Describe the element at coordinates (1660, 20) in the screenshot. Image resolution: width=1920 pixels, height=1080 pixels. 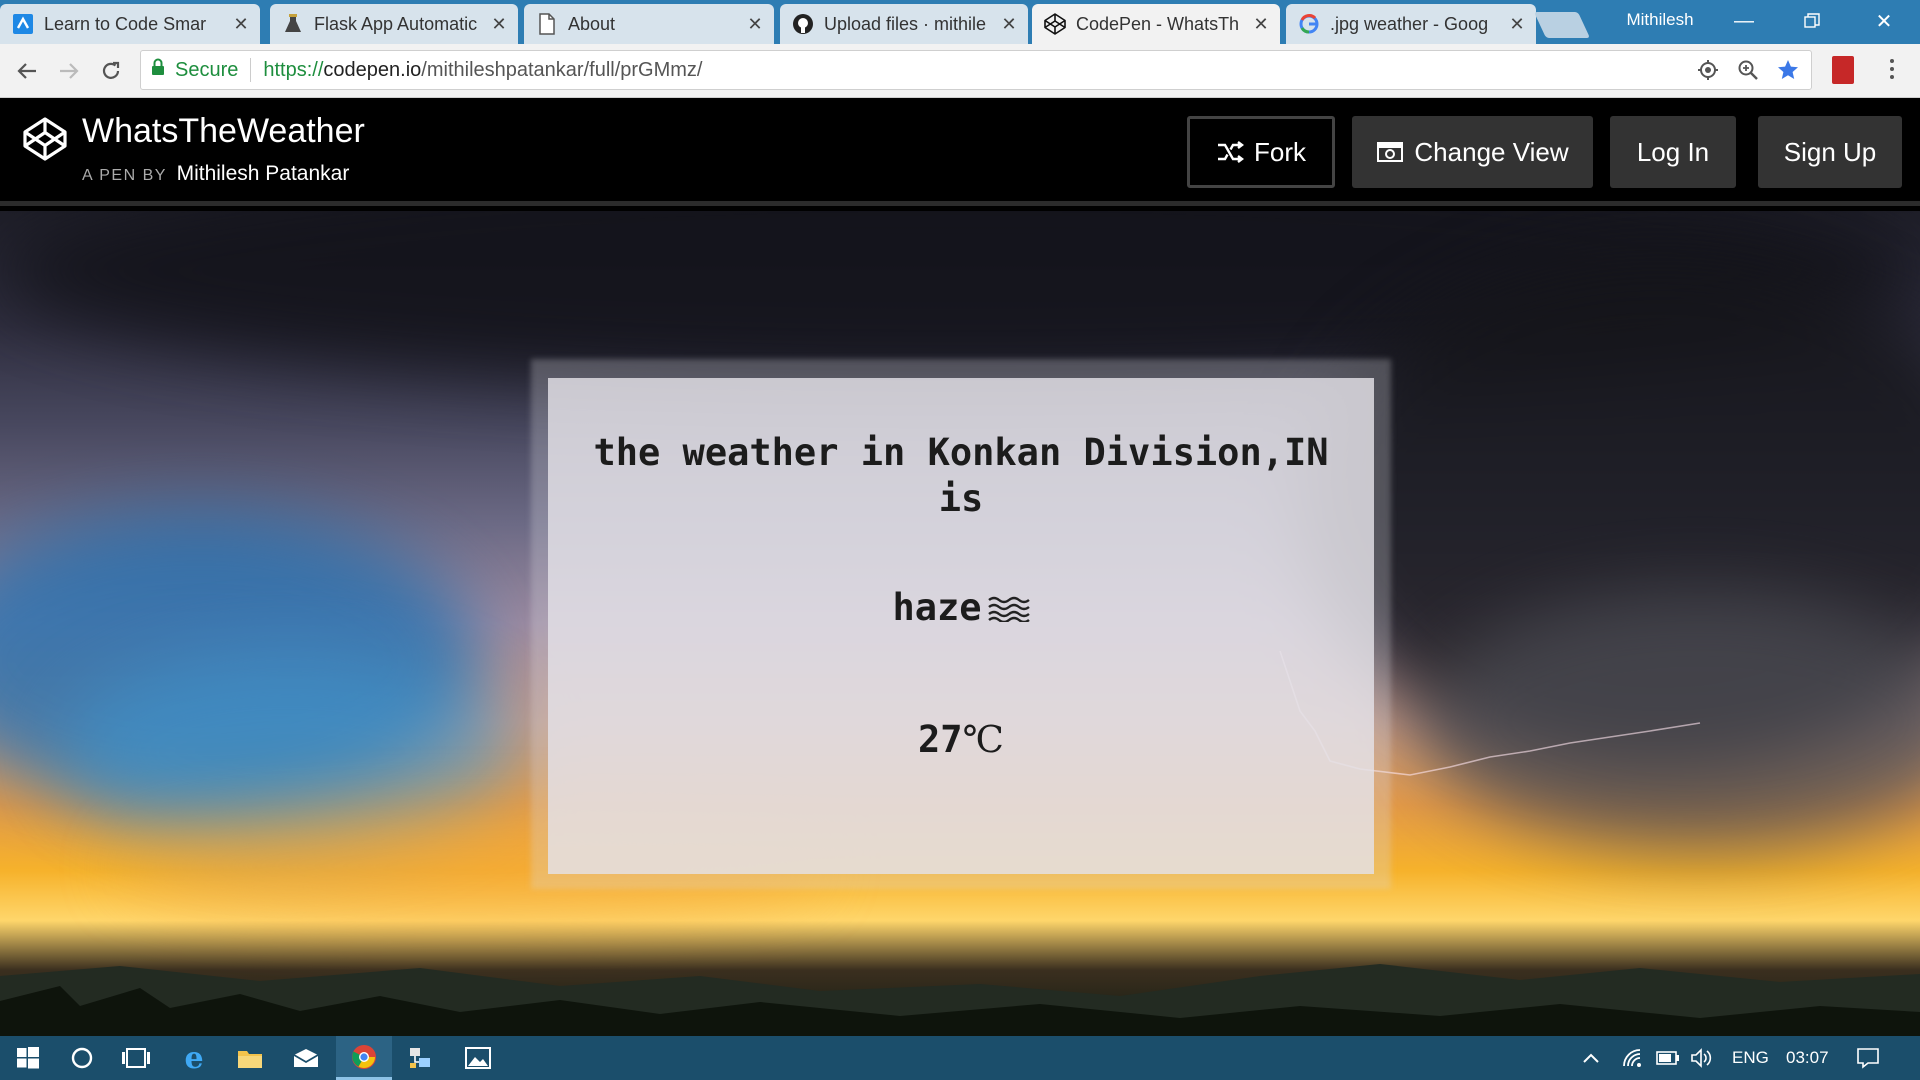
I see `profile-name: Mithilesh` at that location.